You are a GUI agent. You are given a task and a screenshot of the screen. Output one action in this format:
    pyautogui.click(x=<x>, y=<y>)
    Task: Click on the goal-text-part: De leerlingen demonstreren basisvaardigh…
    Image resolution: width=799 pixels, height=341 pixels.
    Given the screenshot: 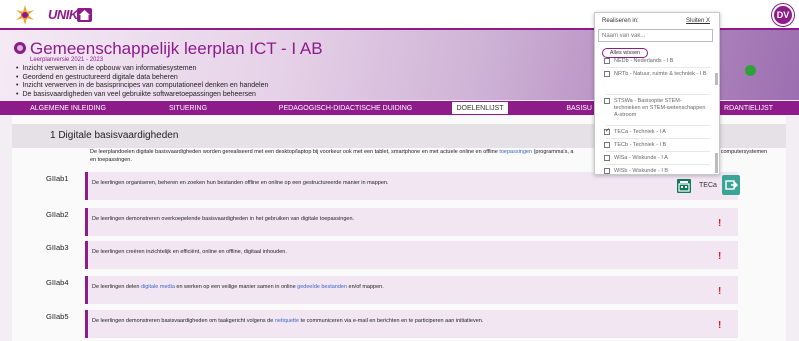 What is the action you would take?
    pyautogui.click(x=183, y=321)
    